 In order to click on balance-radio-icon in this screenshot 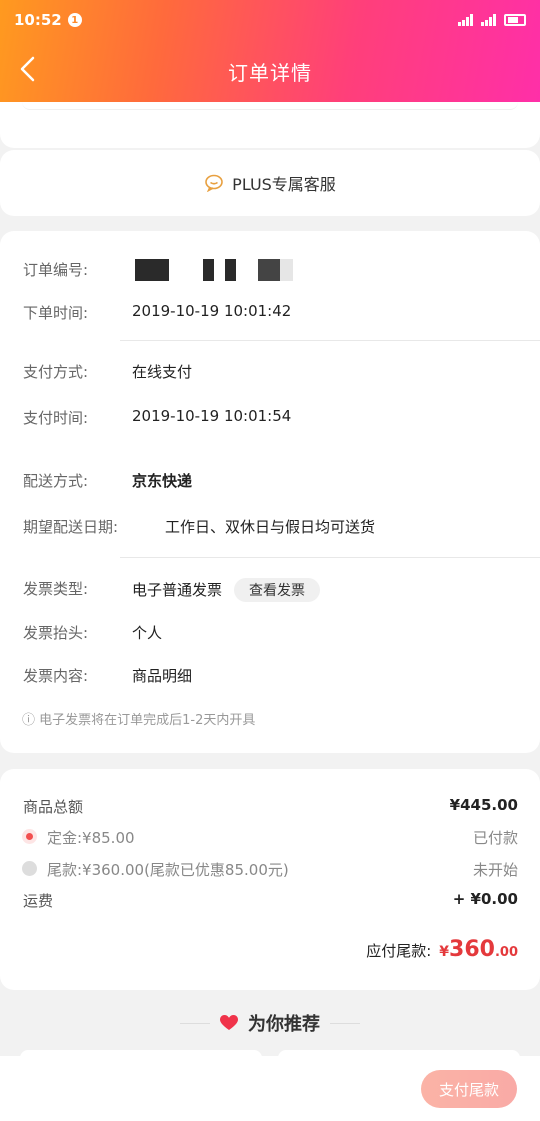, I will do `click(29, 868)`.